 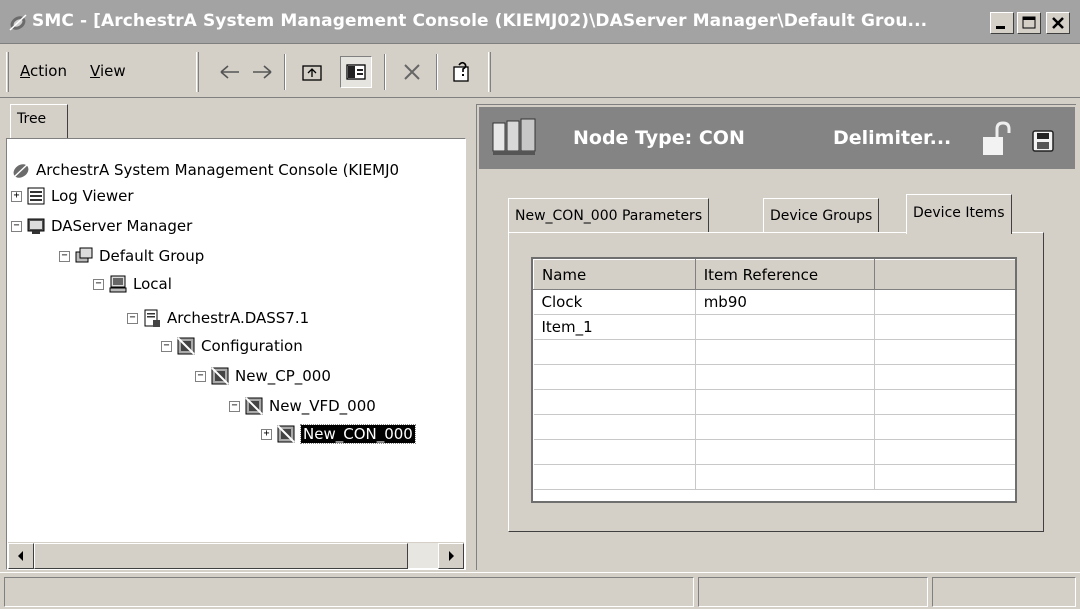 I want to click on delete-button, so click(x=412, y=72).